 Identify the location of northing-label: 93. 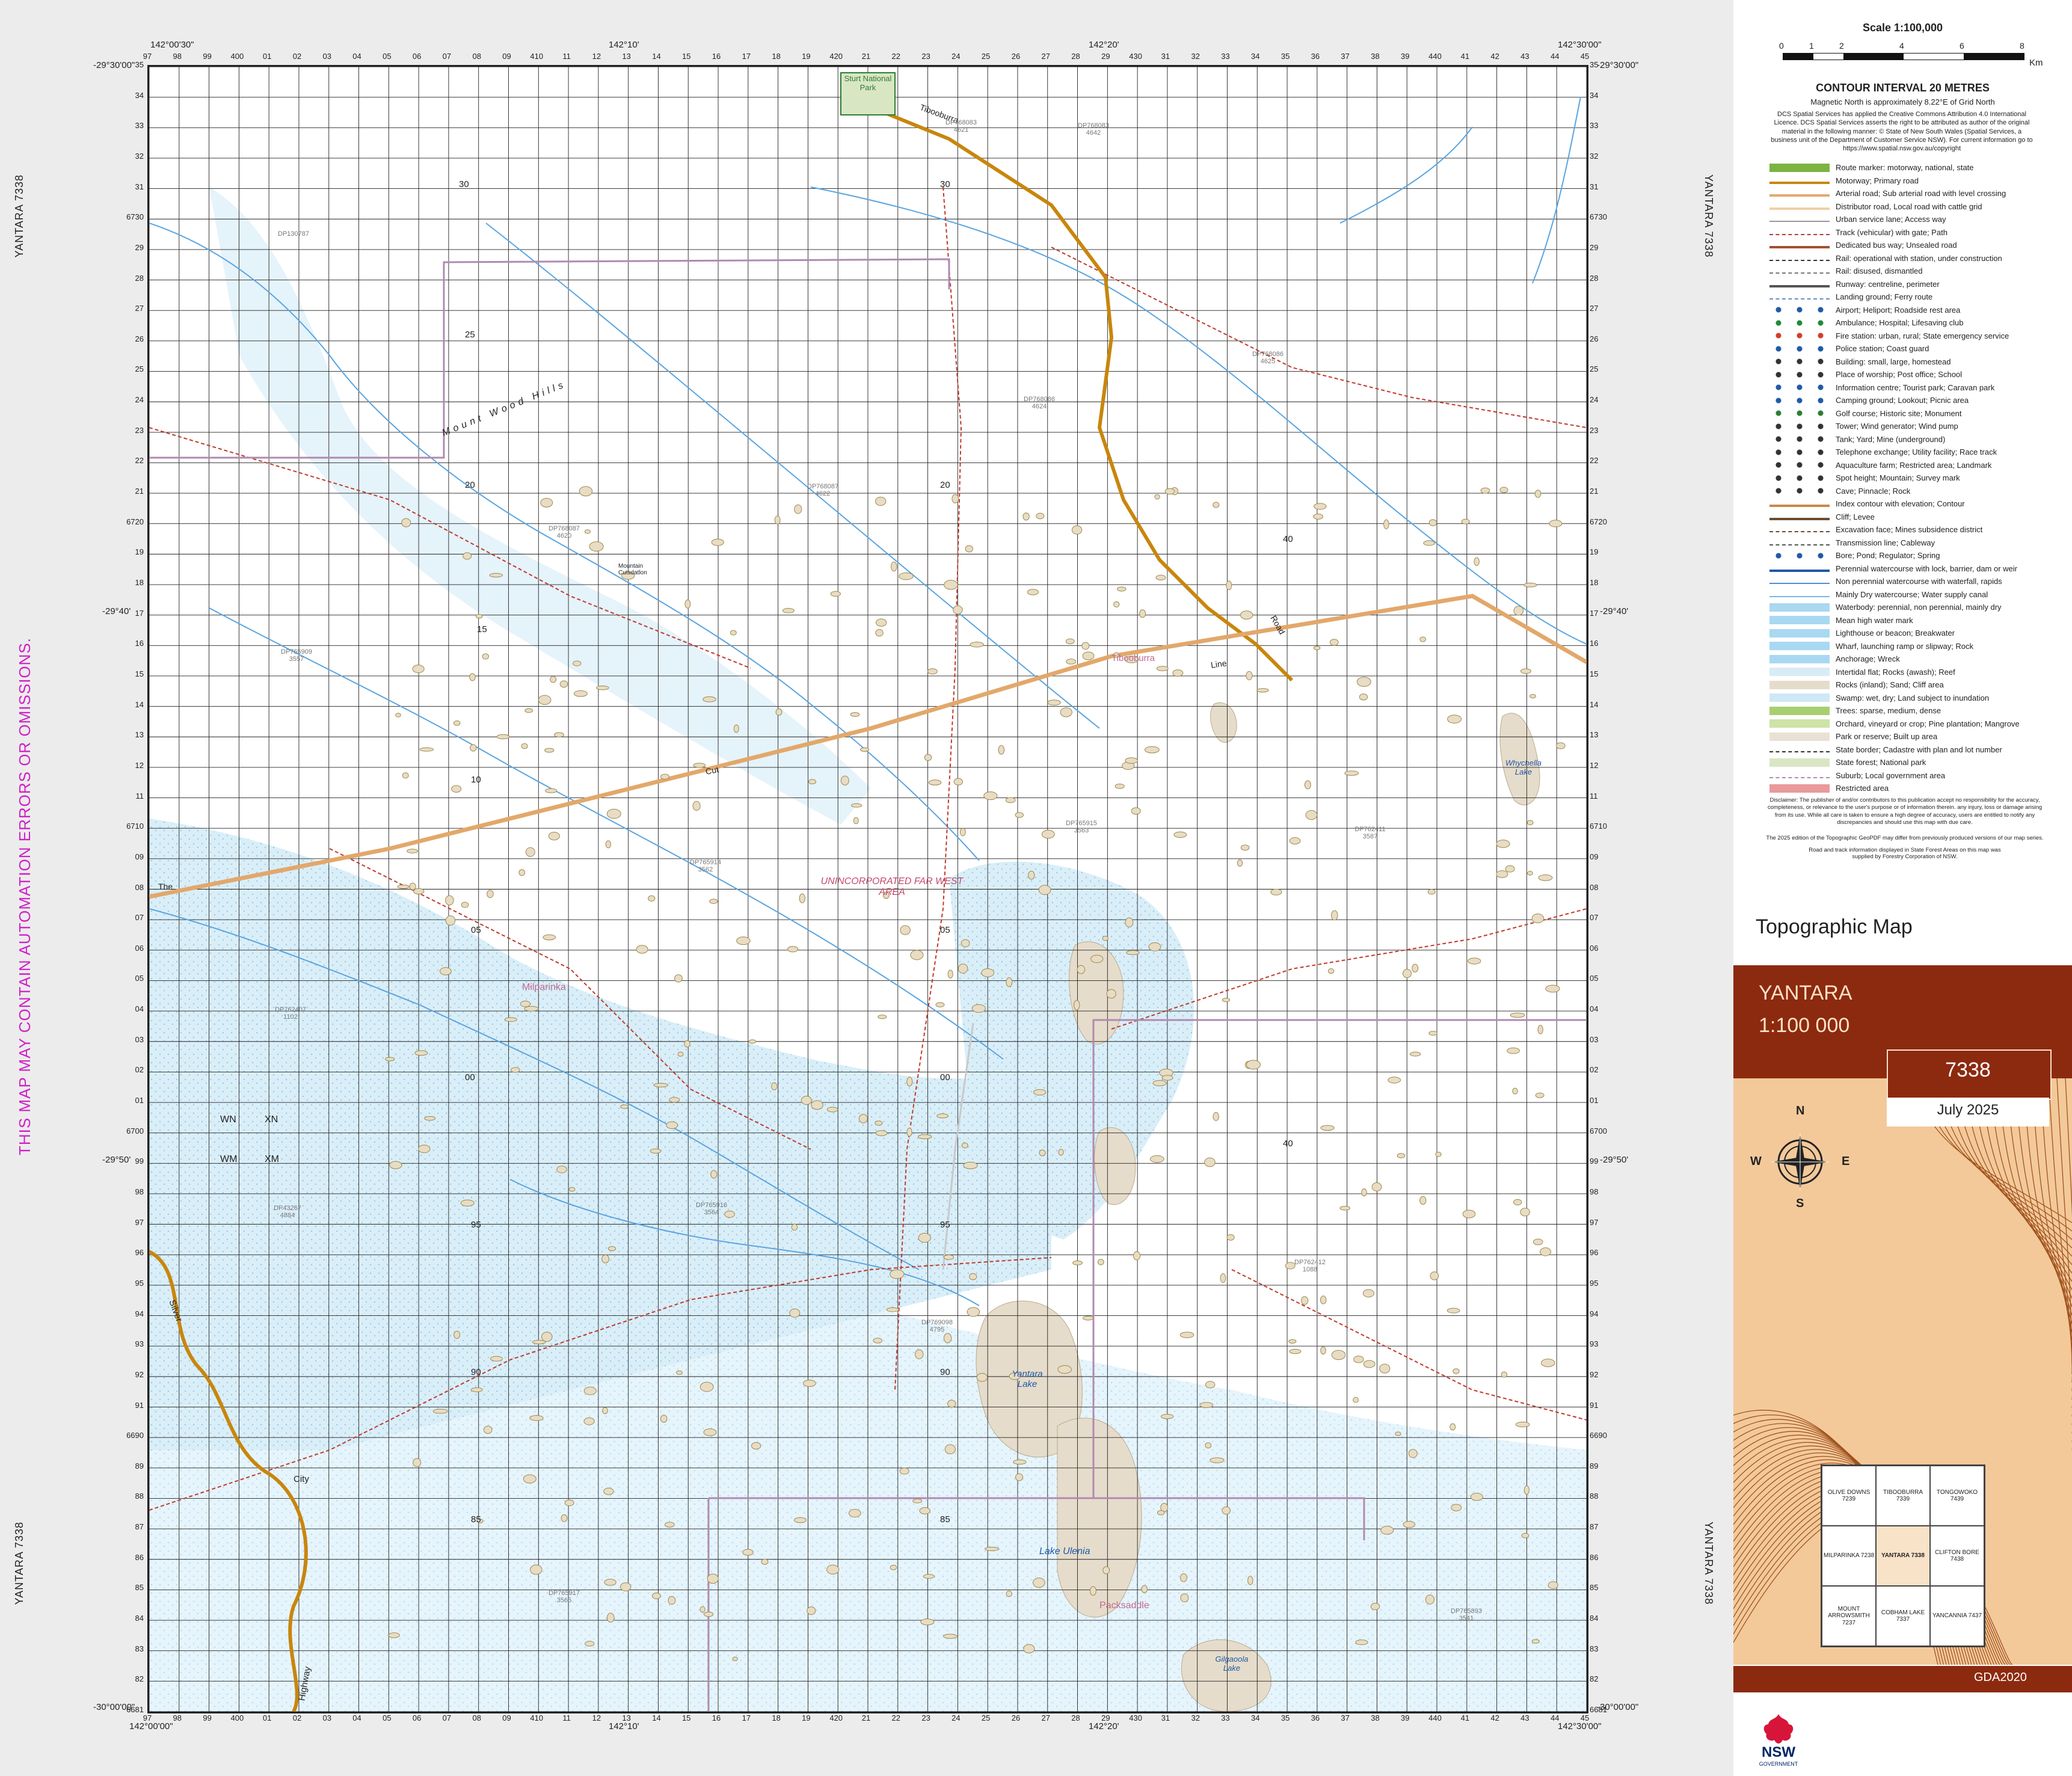
(1595, 1344).